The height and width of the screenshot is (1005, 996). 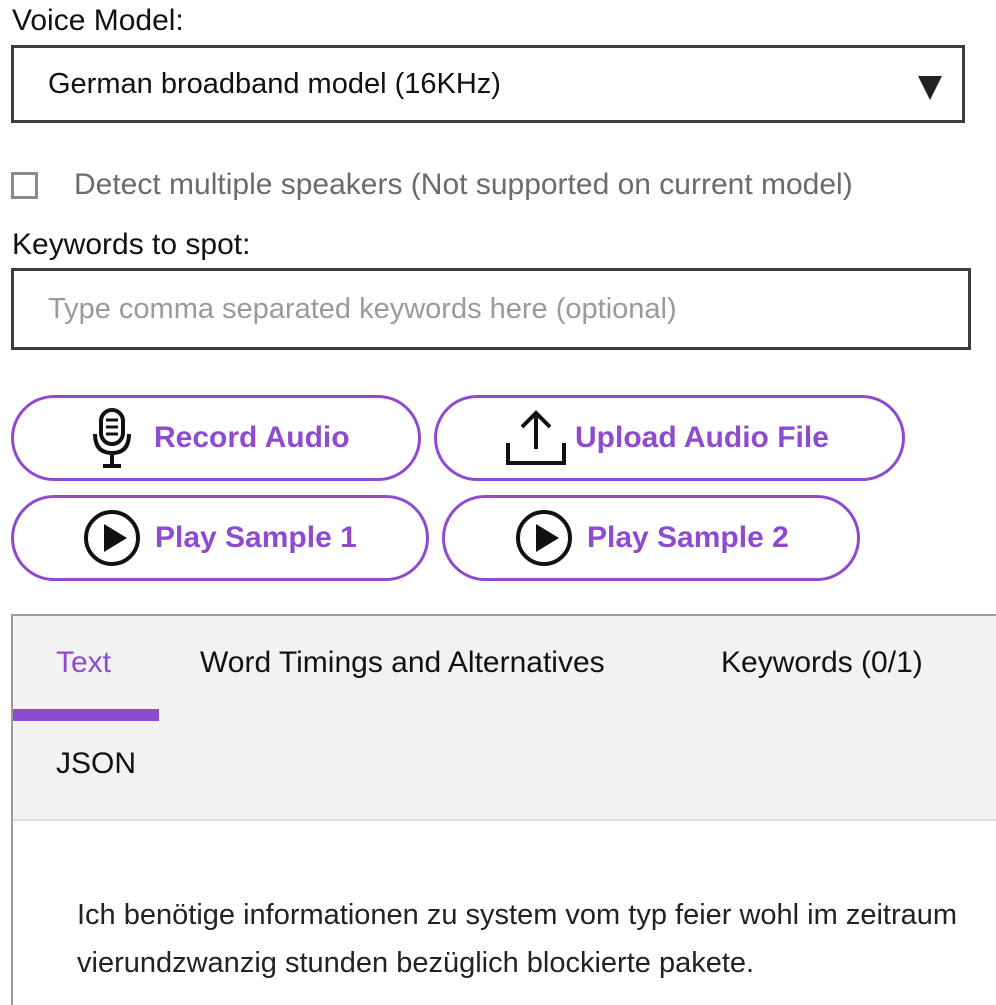 I want to click on record-audio-label: Record Audio, so click(x=252, y=437).